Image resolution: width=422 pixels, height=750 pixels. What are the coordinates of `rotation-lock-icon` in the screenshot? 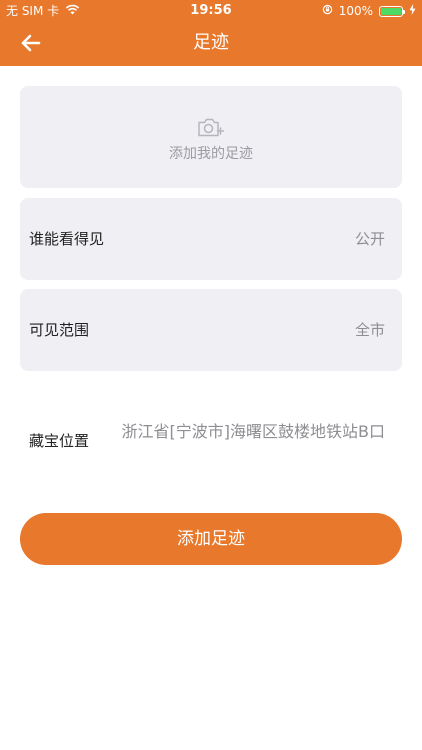 It's located at (327, 11).